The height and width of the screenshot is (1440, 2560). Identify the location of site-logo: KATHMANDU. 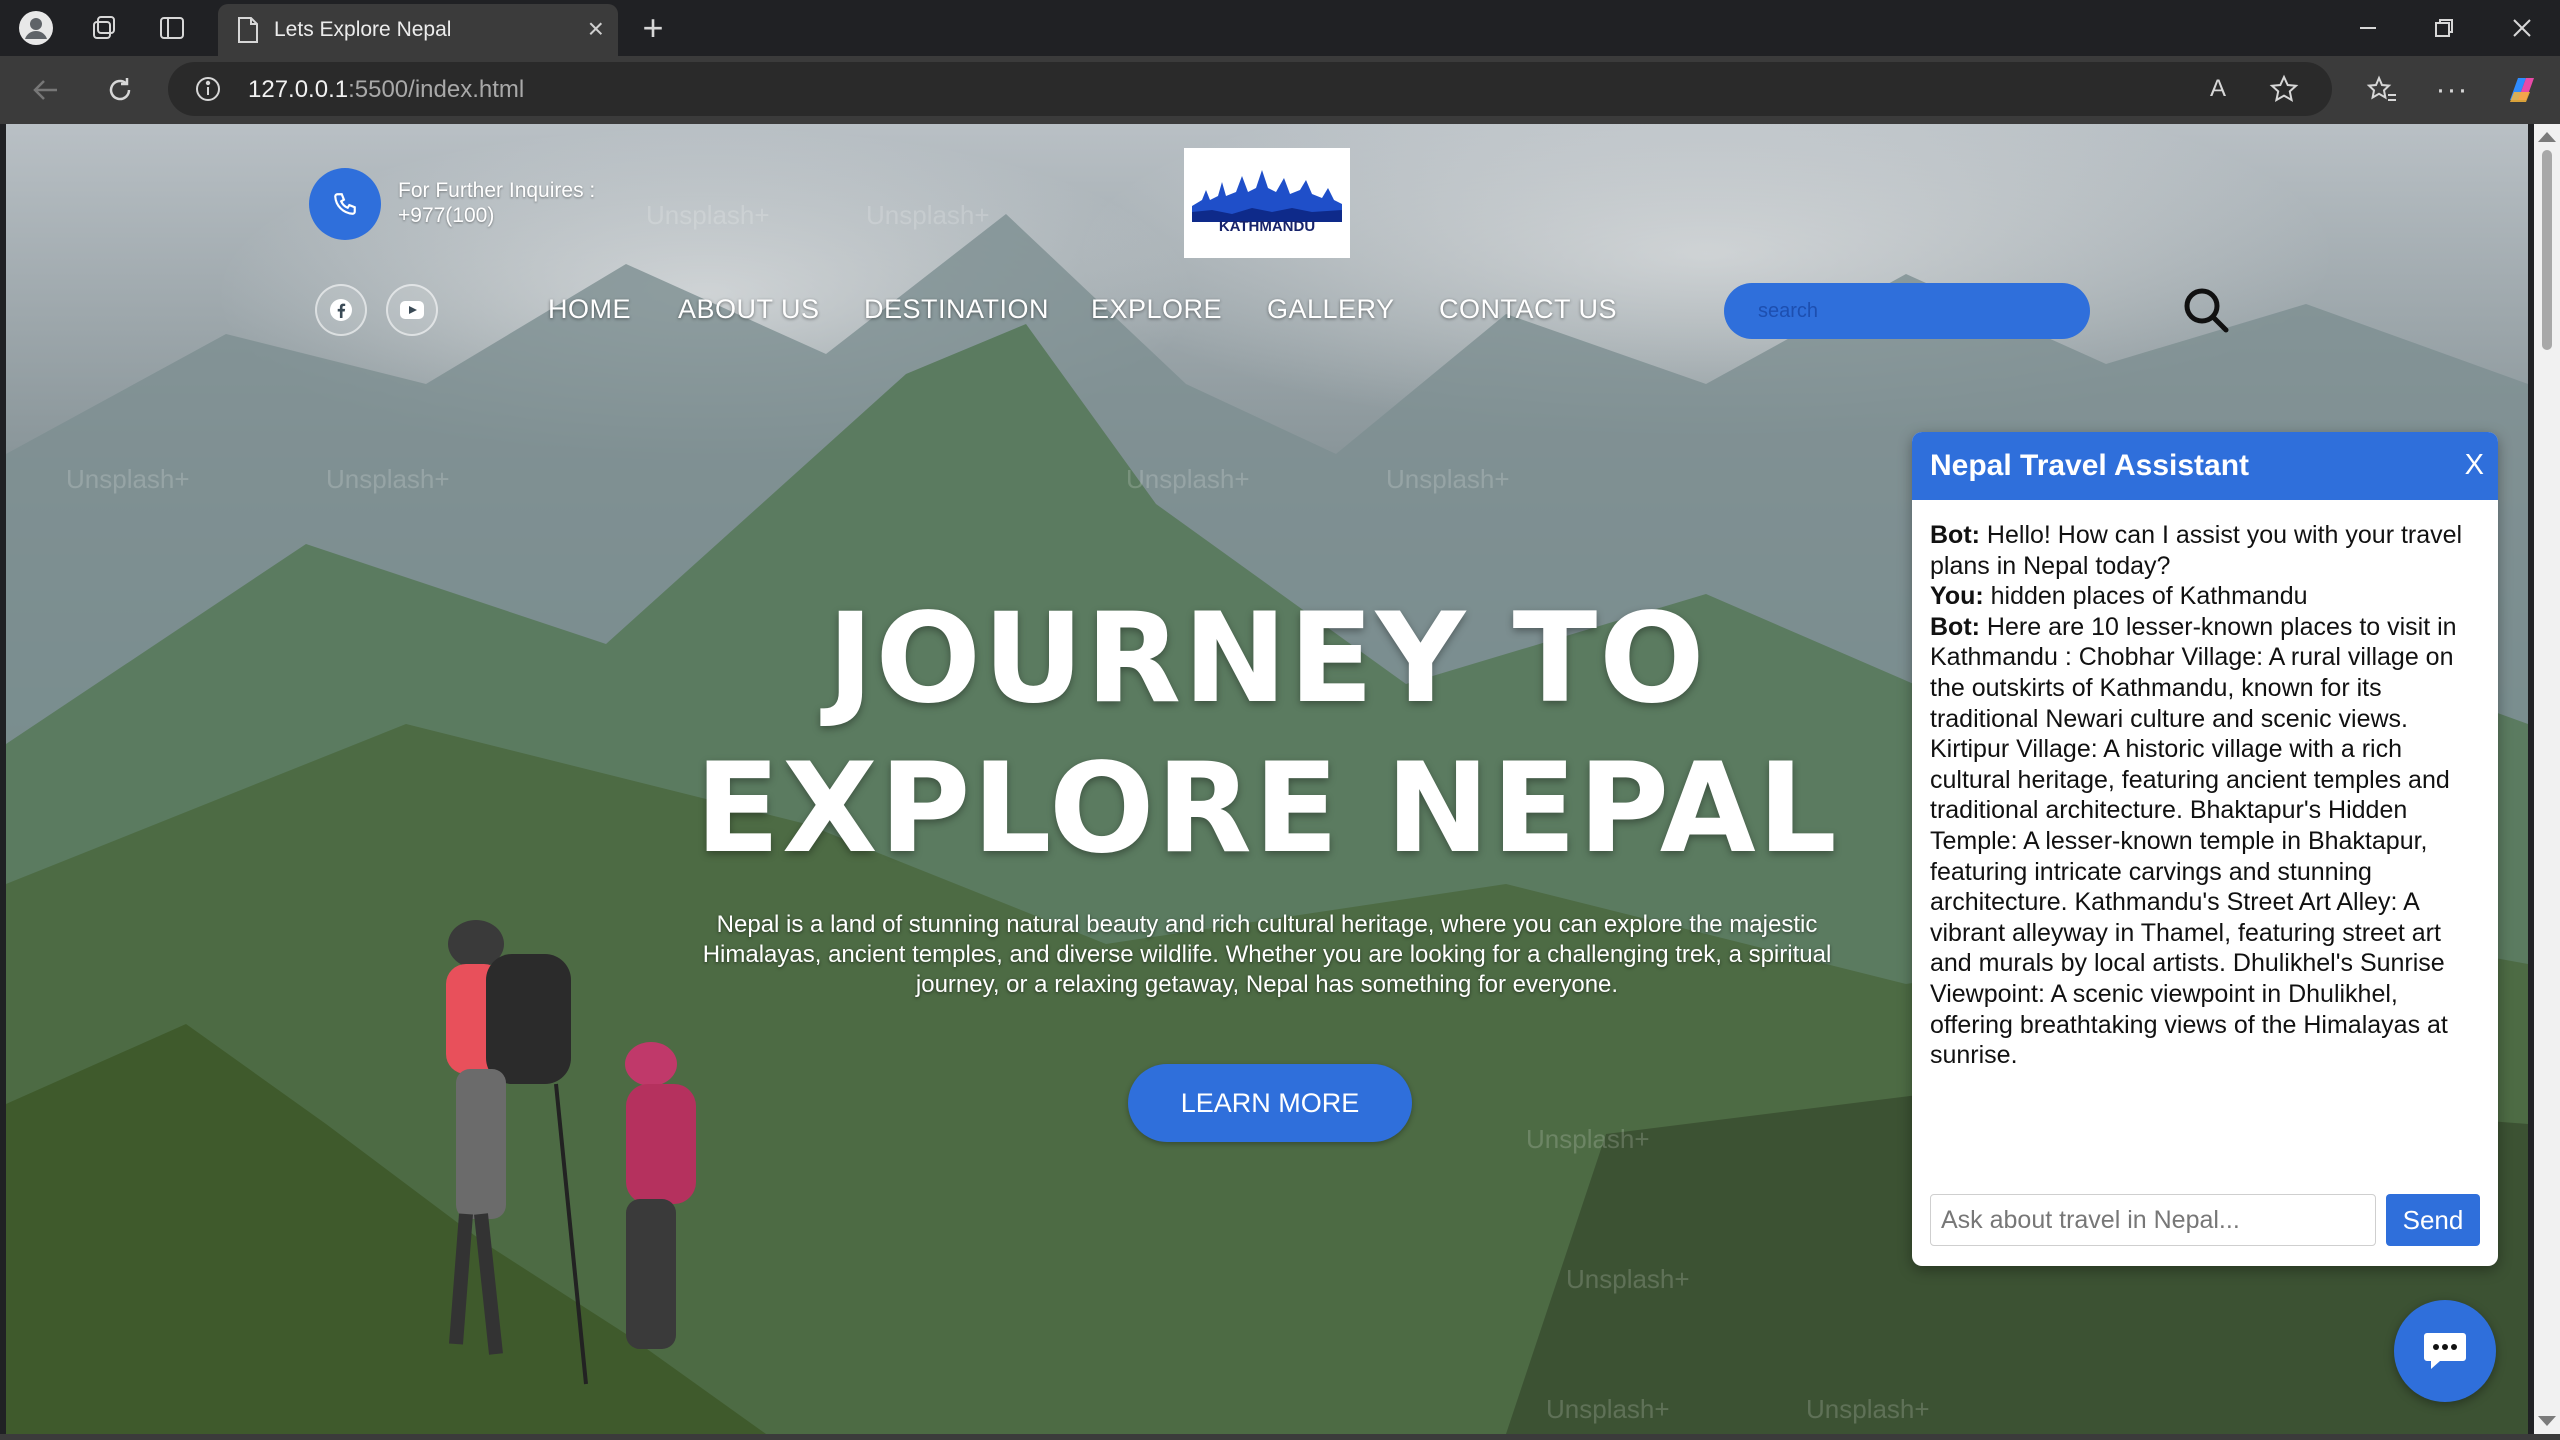
(1267, 203).